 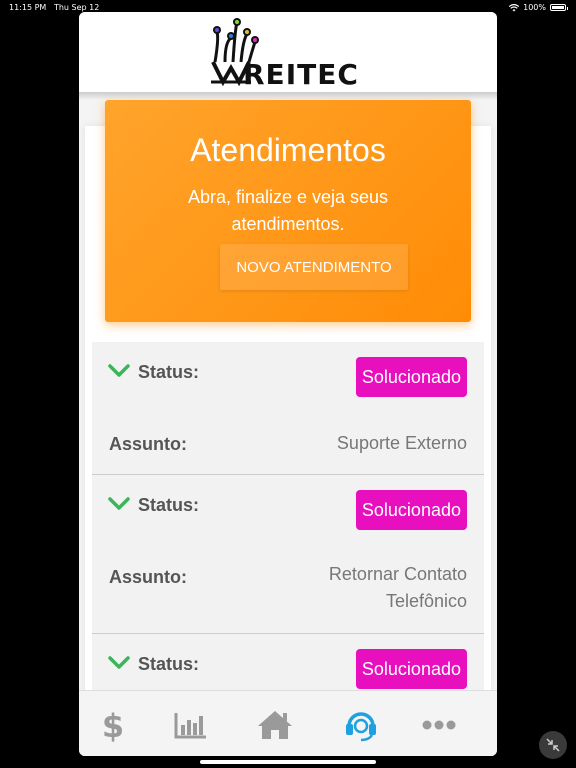 What do you see at coordinates (514, 7) in the screenshot?
I see `wifi-icon` at bounding box center [514, 7].